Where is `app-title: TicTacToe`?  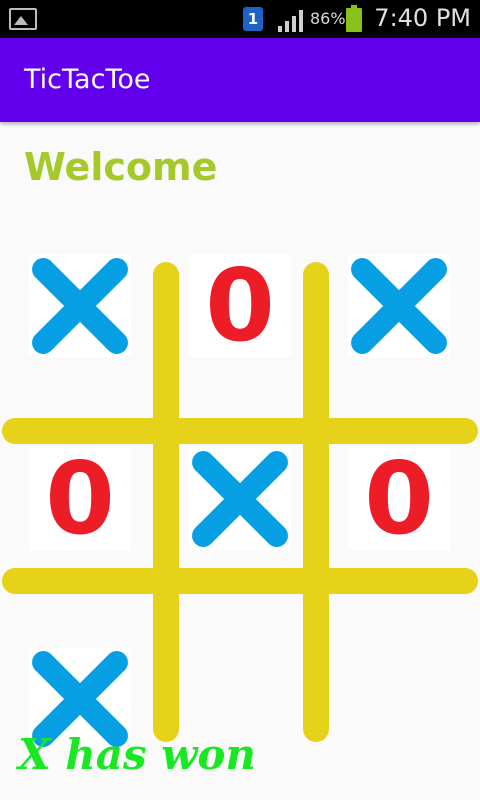
app-title: TicTacToe is located at coordinates (87, 79).